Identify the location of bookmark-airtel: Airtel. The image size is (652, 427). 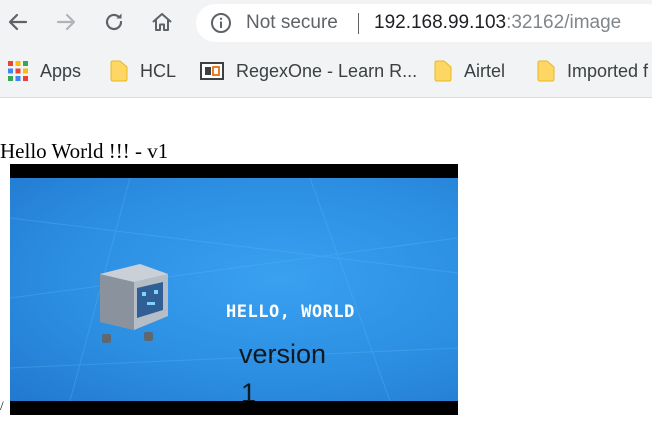
(469, 71).